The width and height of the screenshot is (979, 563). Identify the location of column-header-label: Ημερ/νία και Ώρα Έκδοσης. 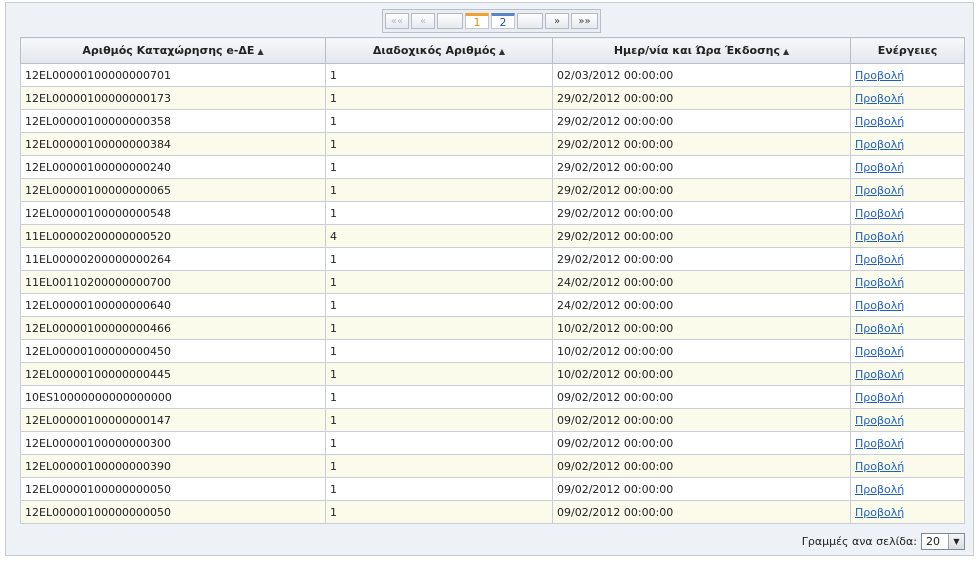
(697, 50).